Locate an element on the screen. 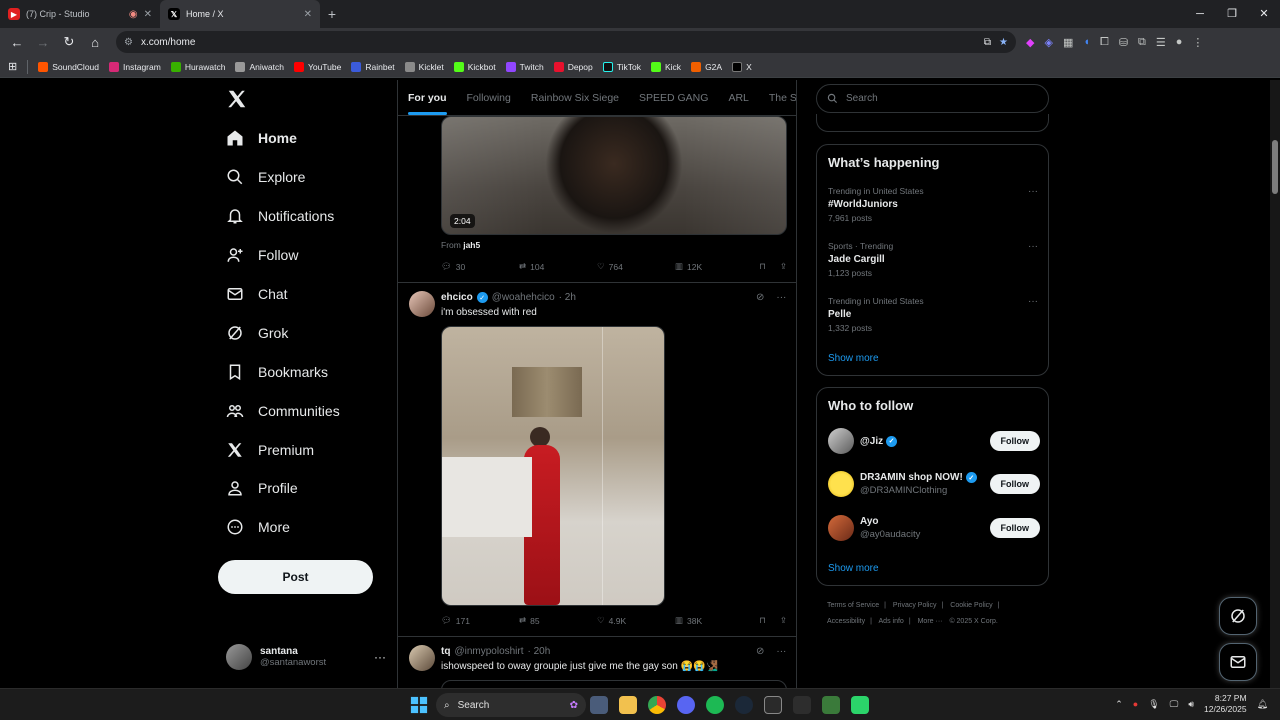 Image resolution: width=1280 pixels, height=720 pixels. browser-tab: ▶ (7) Crip - Studio ◉ ✕ is located at coordinates (80, 14).